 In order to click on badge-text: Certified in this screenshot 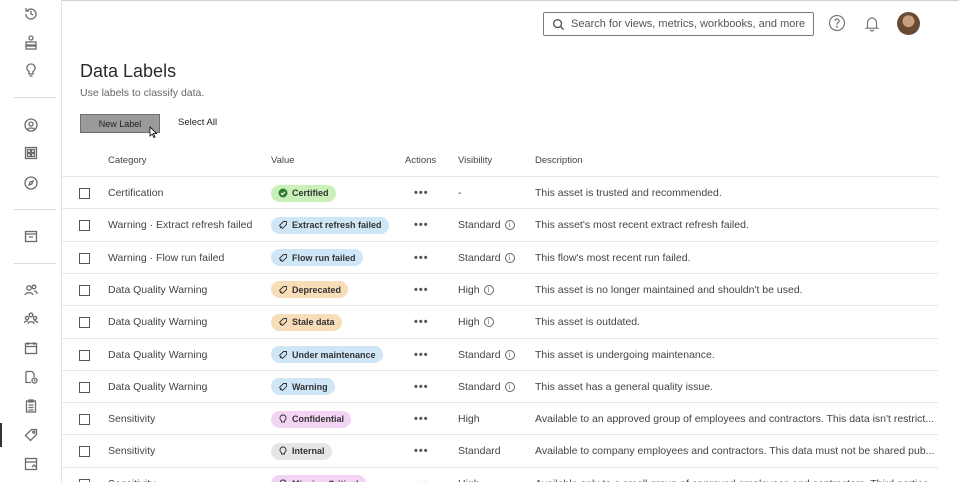, I will do `click(310, 193)`.